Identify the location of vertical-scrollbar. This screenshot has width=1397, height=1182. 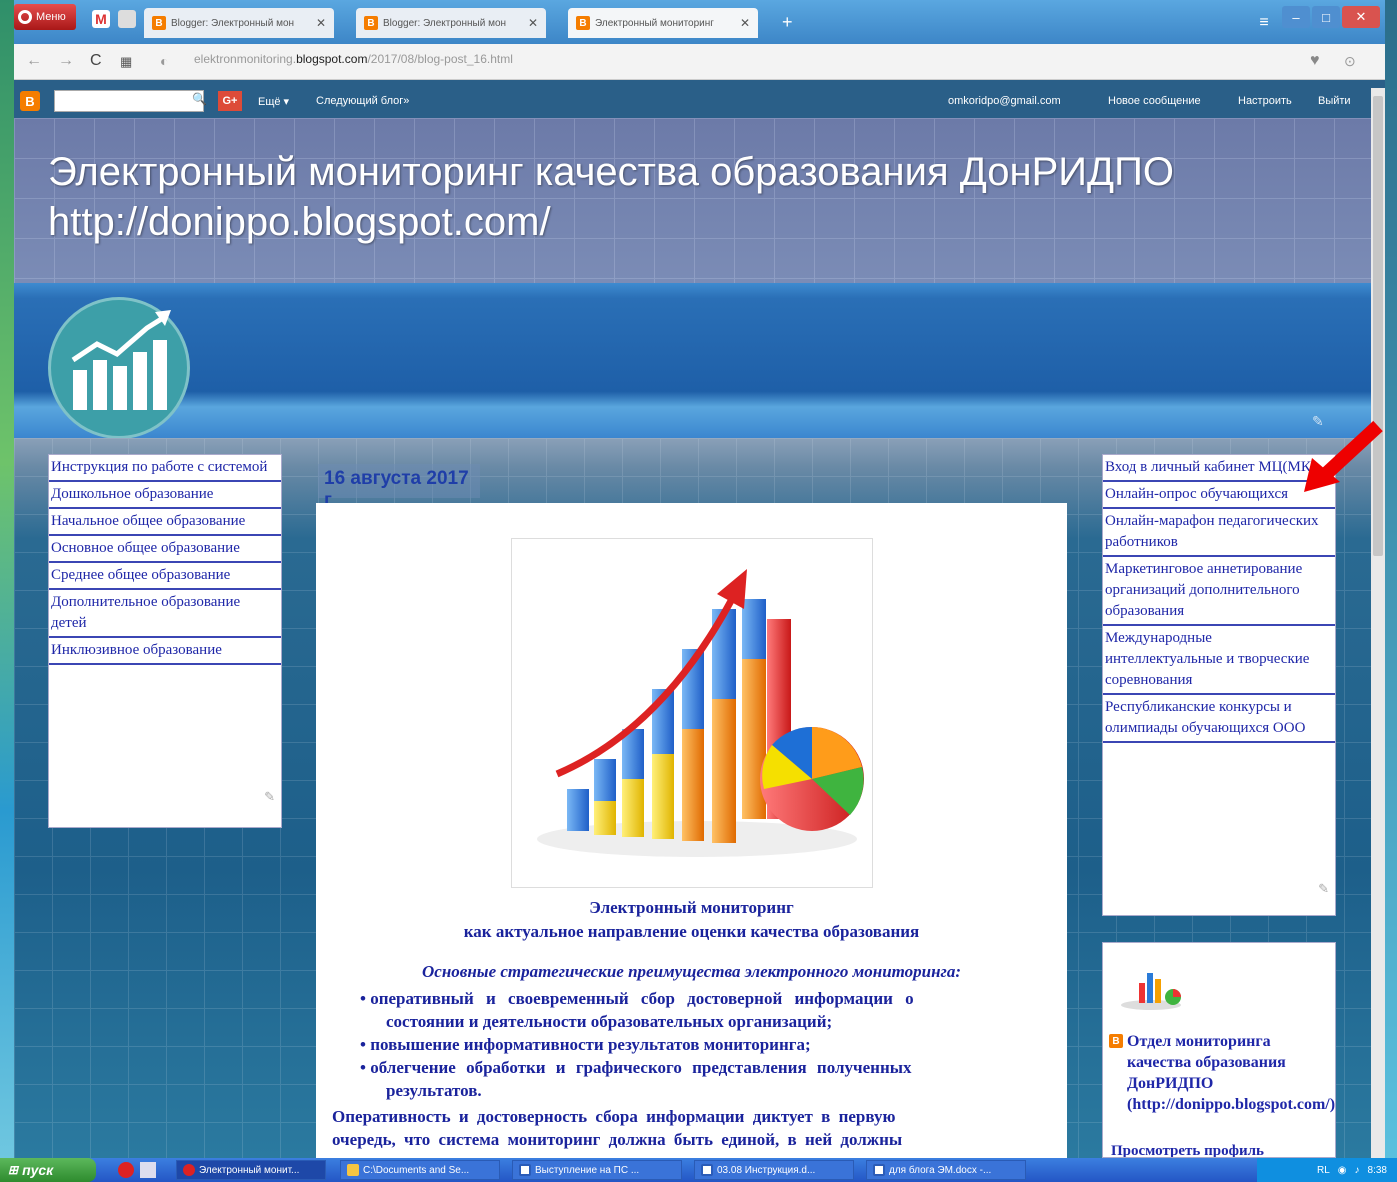
(1378, 623).